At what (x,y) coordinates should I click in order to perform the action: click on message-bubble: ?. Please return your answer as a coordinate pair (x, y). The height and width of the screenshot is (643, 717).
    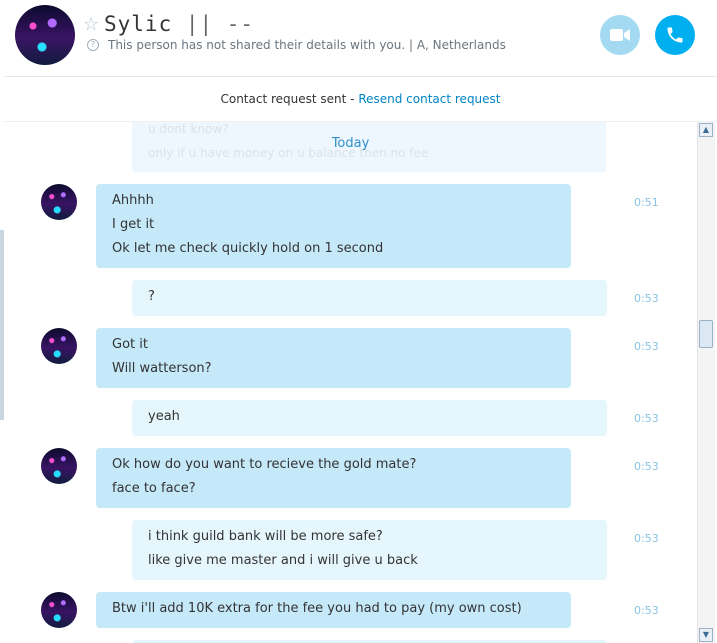
    Looking at the image, I should click on (369, 298).